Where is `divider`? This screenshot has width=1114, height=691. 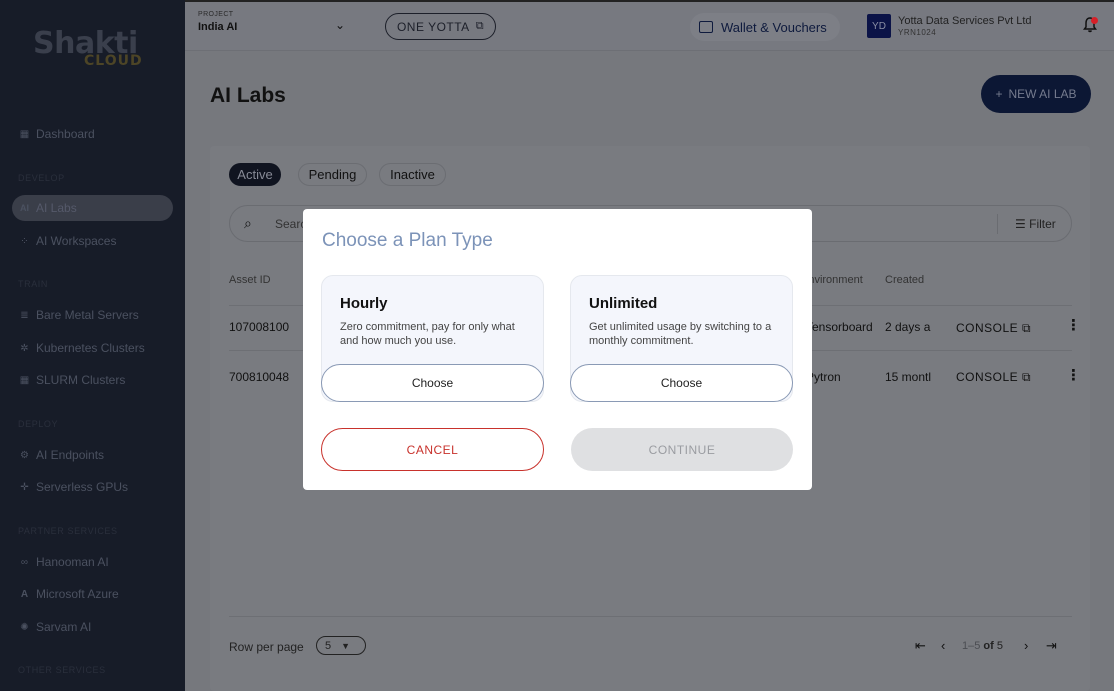 divider is located at coordinates (997, 224).